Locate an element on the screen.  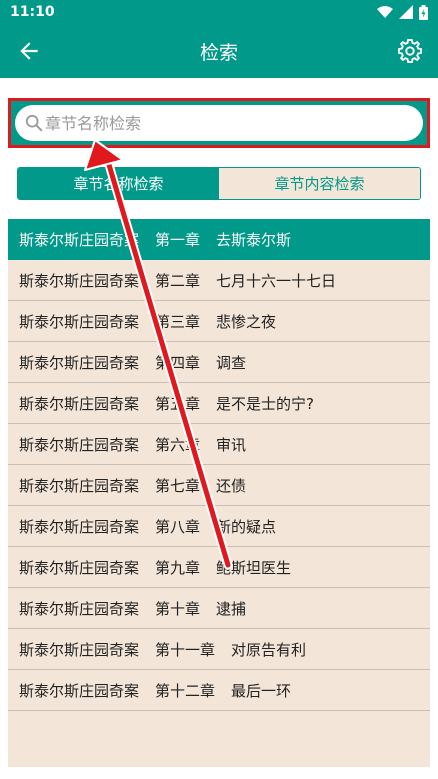
chapter-number: 第八章 is located at coordinates (178, 526).